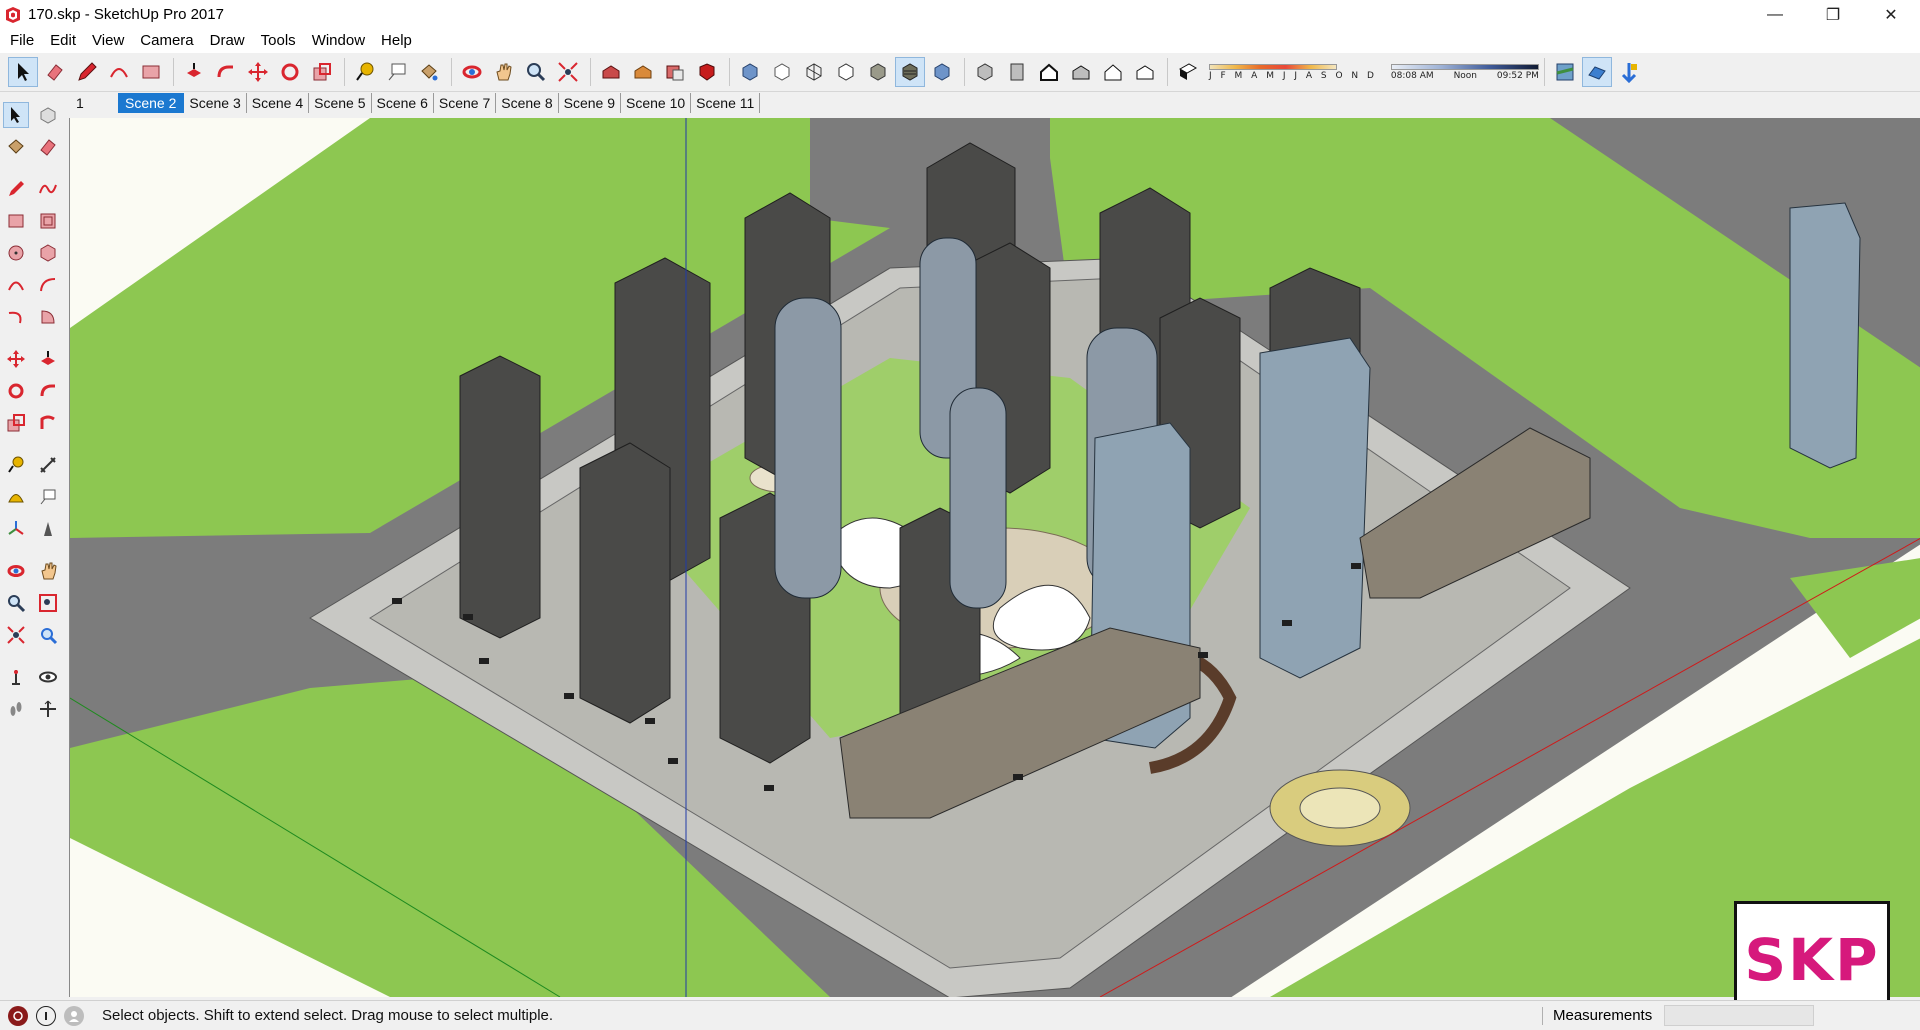 The height and width of the screenshot is (1030, 1920). What do you see at coordinates (726, 103) in the screenshot?
I see `scene-tab-11: Scene 11` at bounding box center [726, 103].